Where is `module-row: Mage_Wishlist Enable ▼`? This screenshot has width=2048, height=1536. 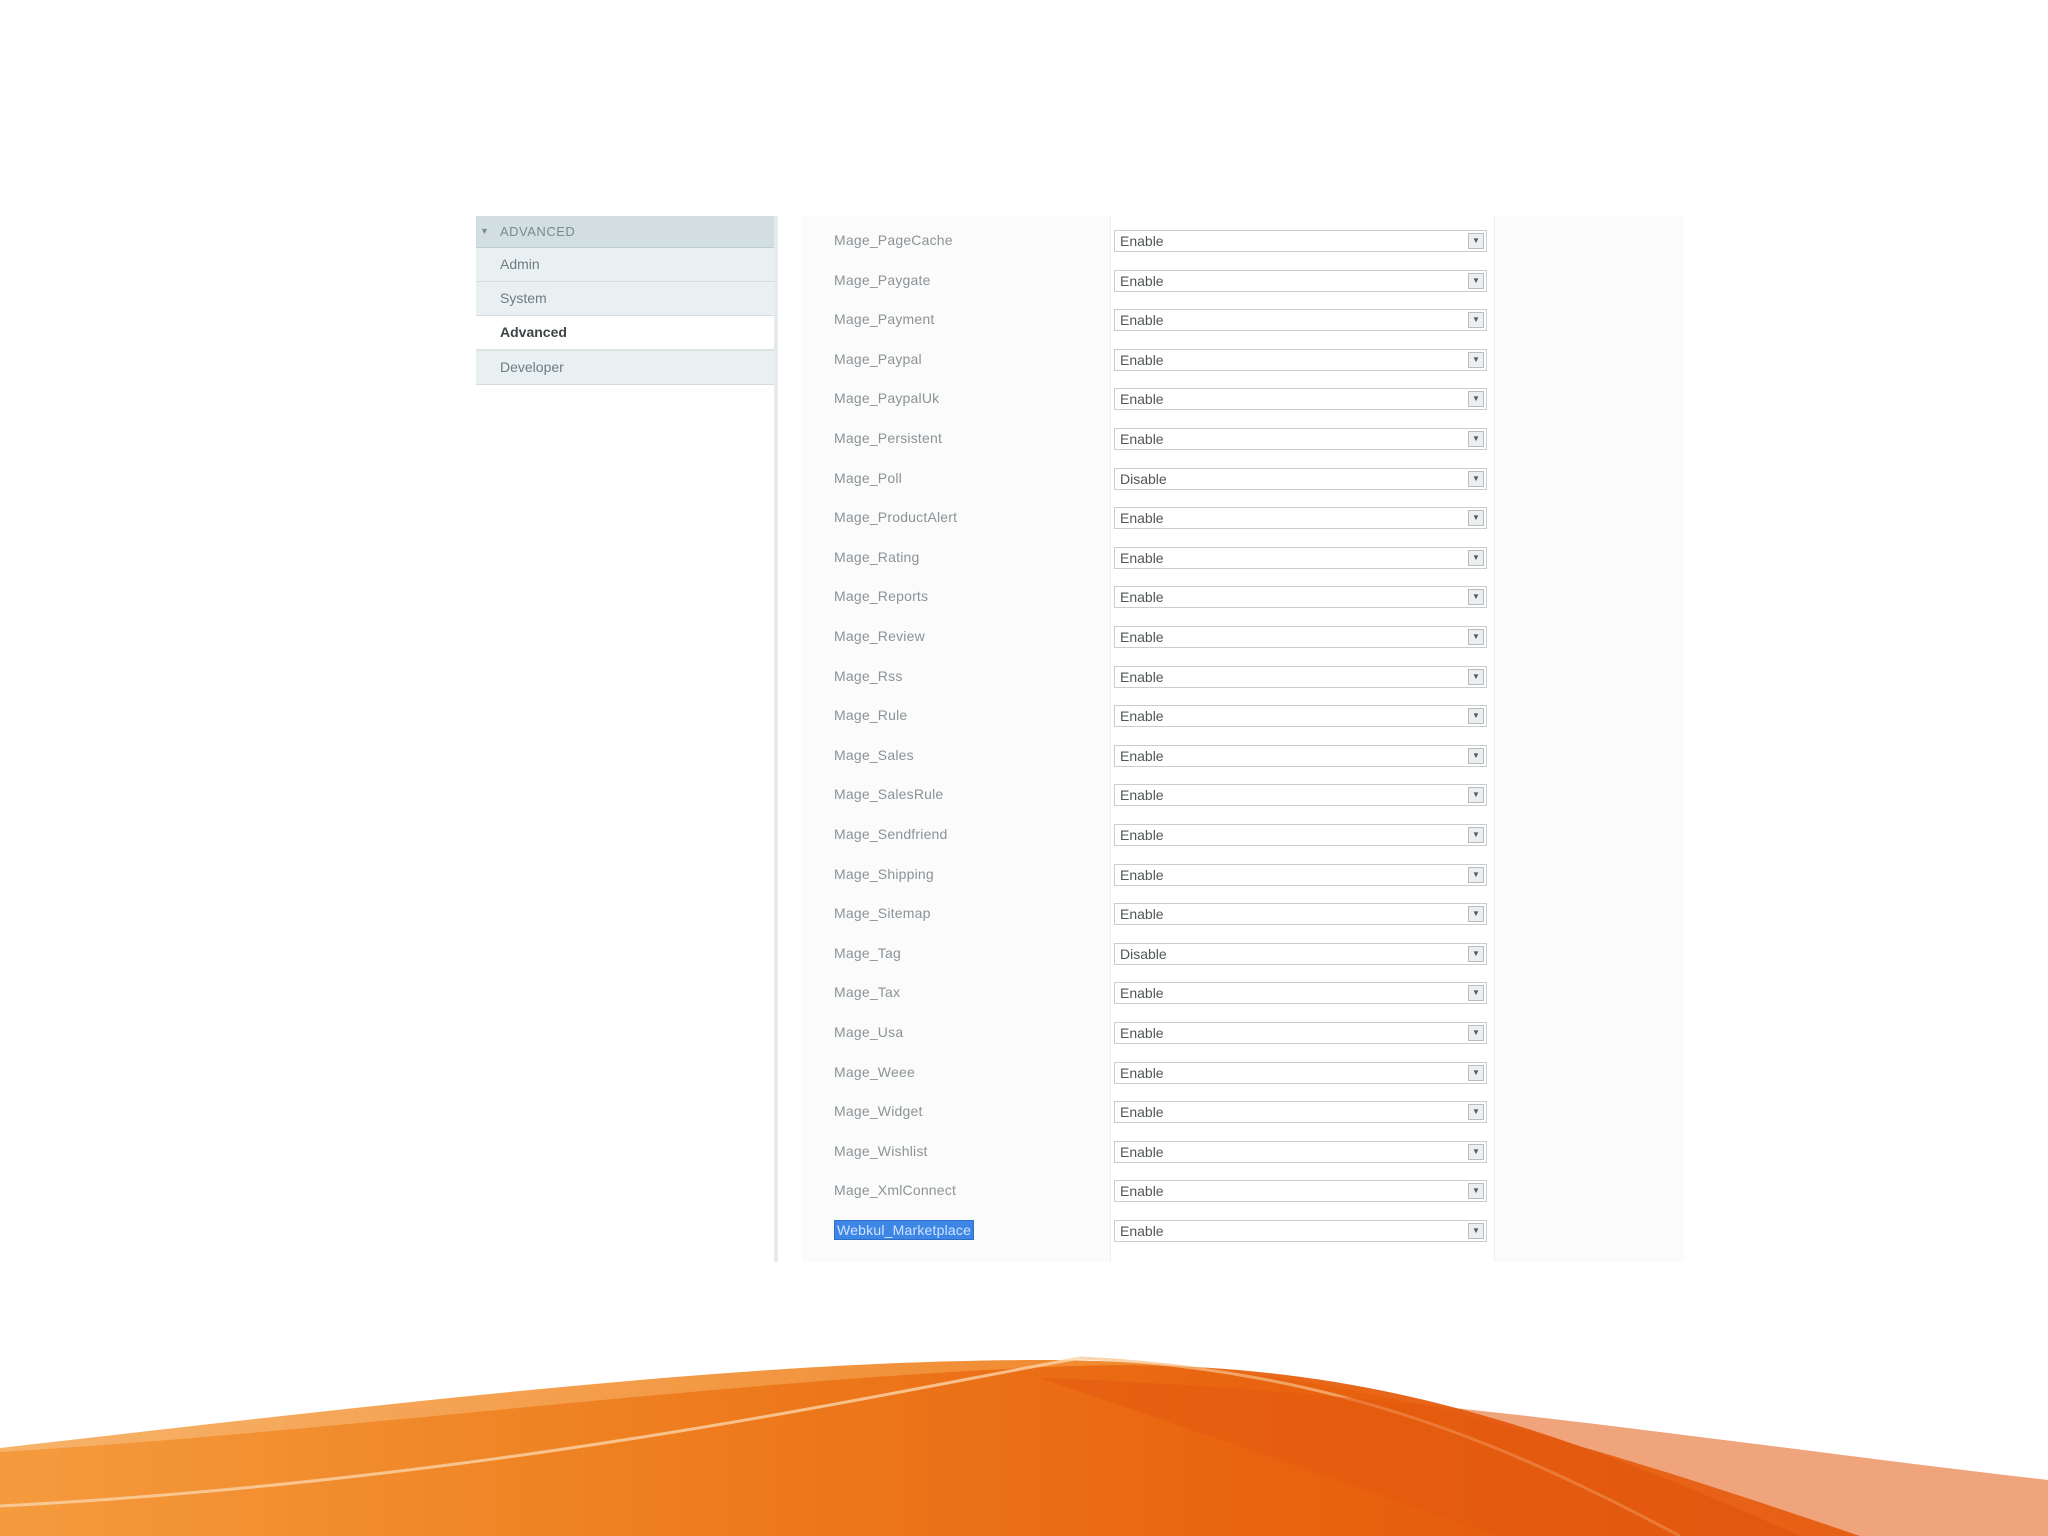 module-row: Mage_Wishlist Enable ▼ is located at coordinates (1243, 1155).